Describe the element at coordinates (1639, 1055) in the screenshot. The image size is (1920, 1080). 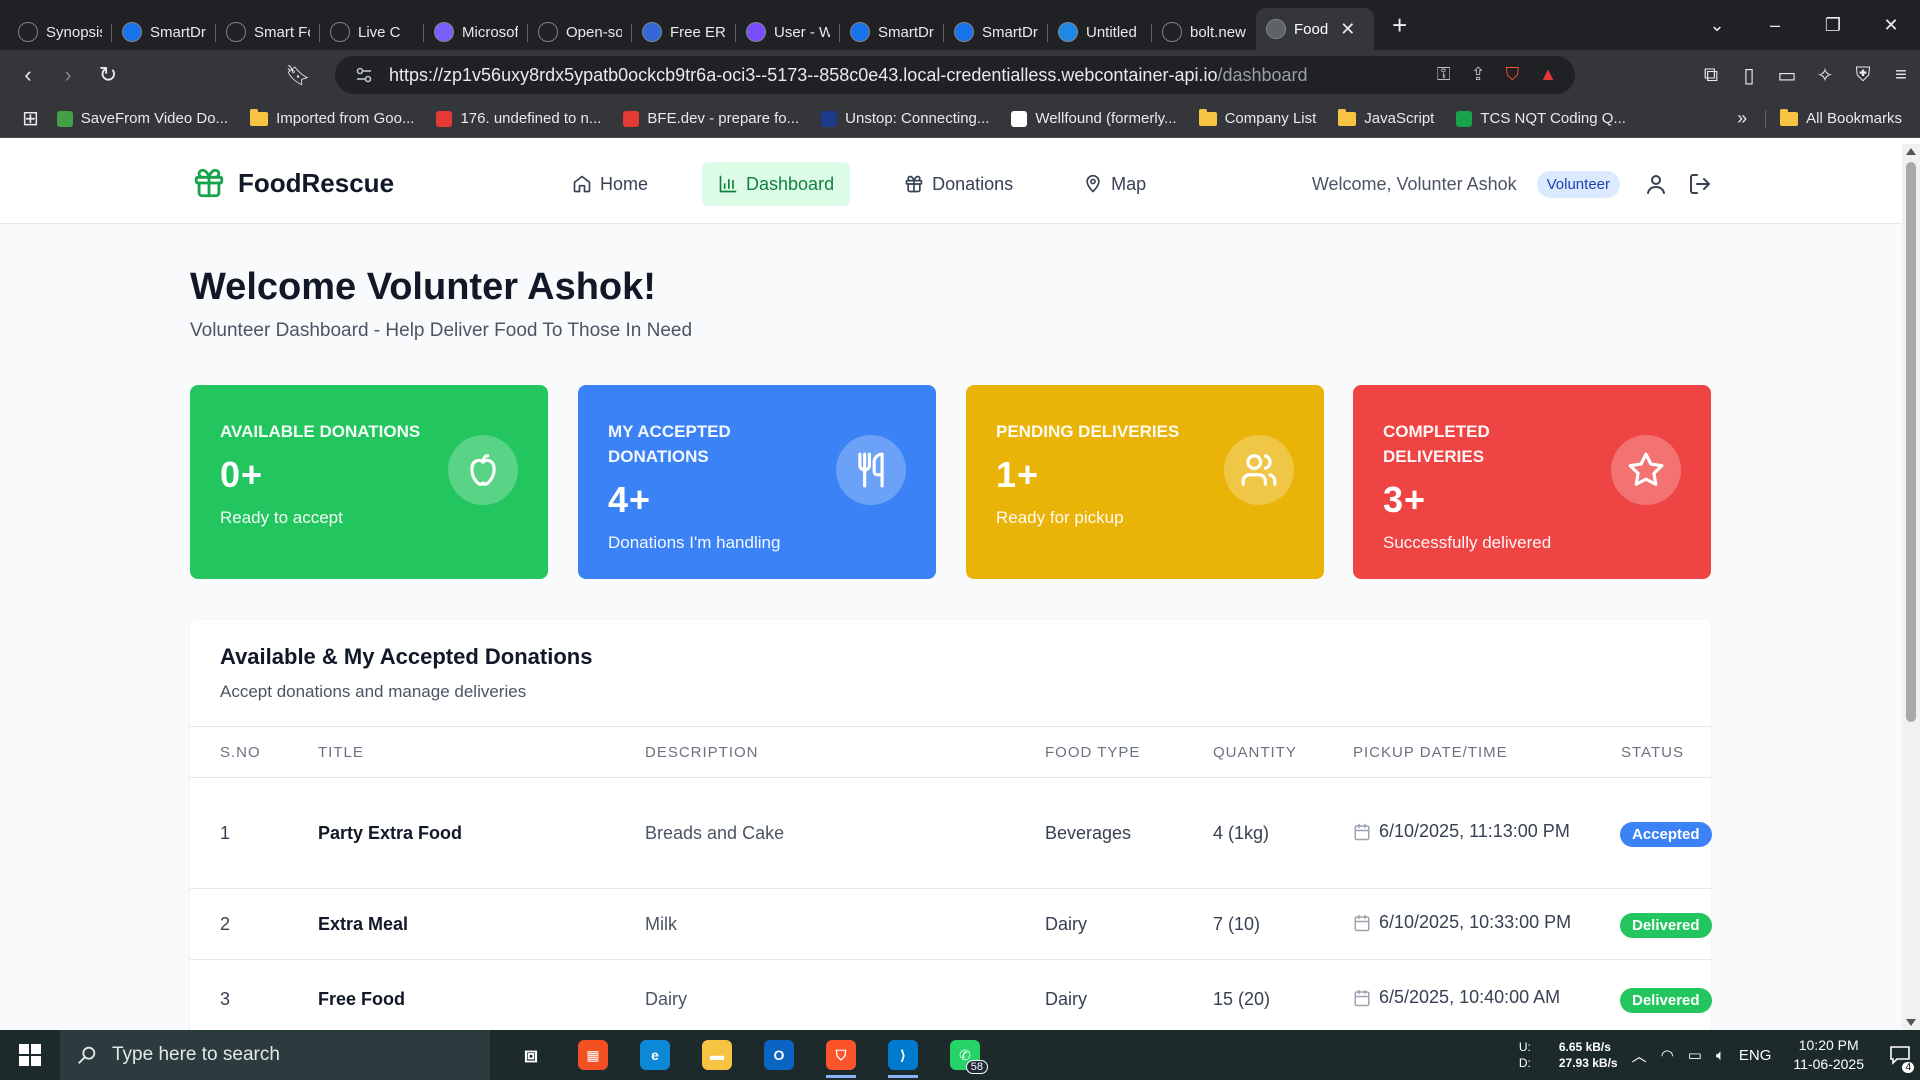
I see `chevron-up-icon: ︿` at that location.